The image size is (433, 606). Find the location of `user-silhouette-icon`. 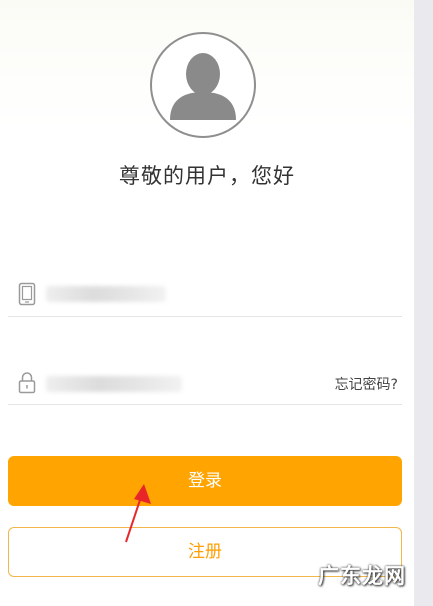

user-silhouette-icon is located at coordinates (203, 86).